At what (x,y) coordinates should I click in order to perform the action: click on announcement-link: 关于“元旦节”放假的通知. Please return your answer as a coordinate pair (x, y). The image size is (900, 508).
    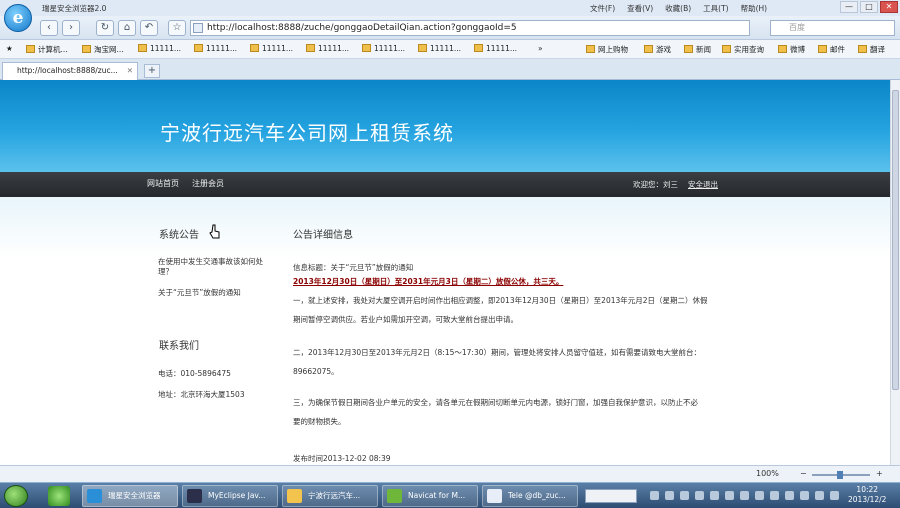
    Looking at the image, I should click on (199, 293).